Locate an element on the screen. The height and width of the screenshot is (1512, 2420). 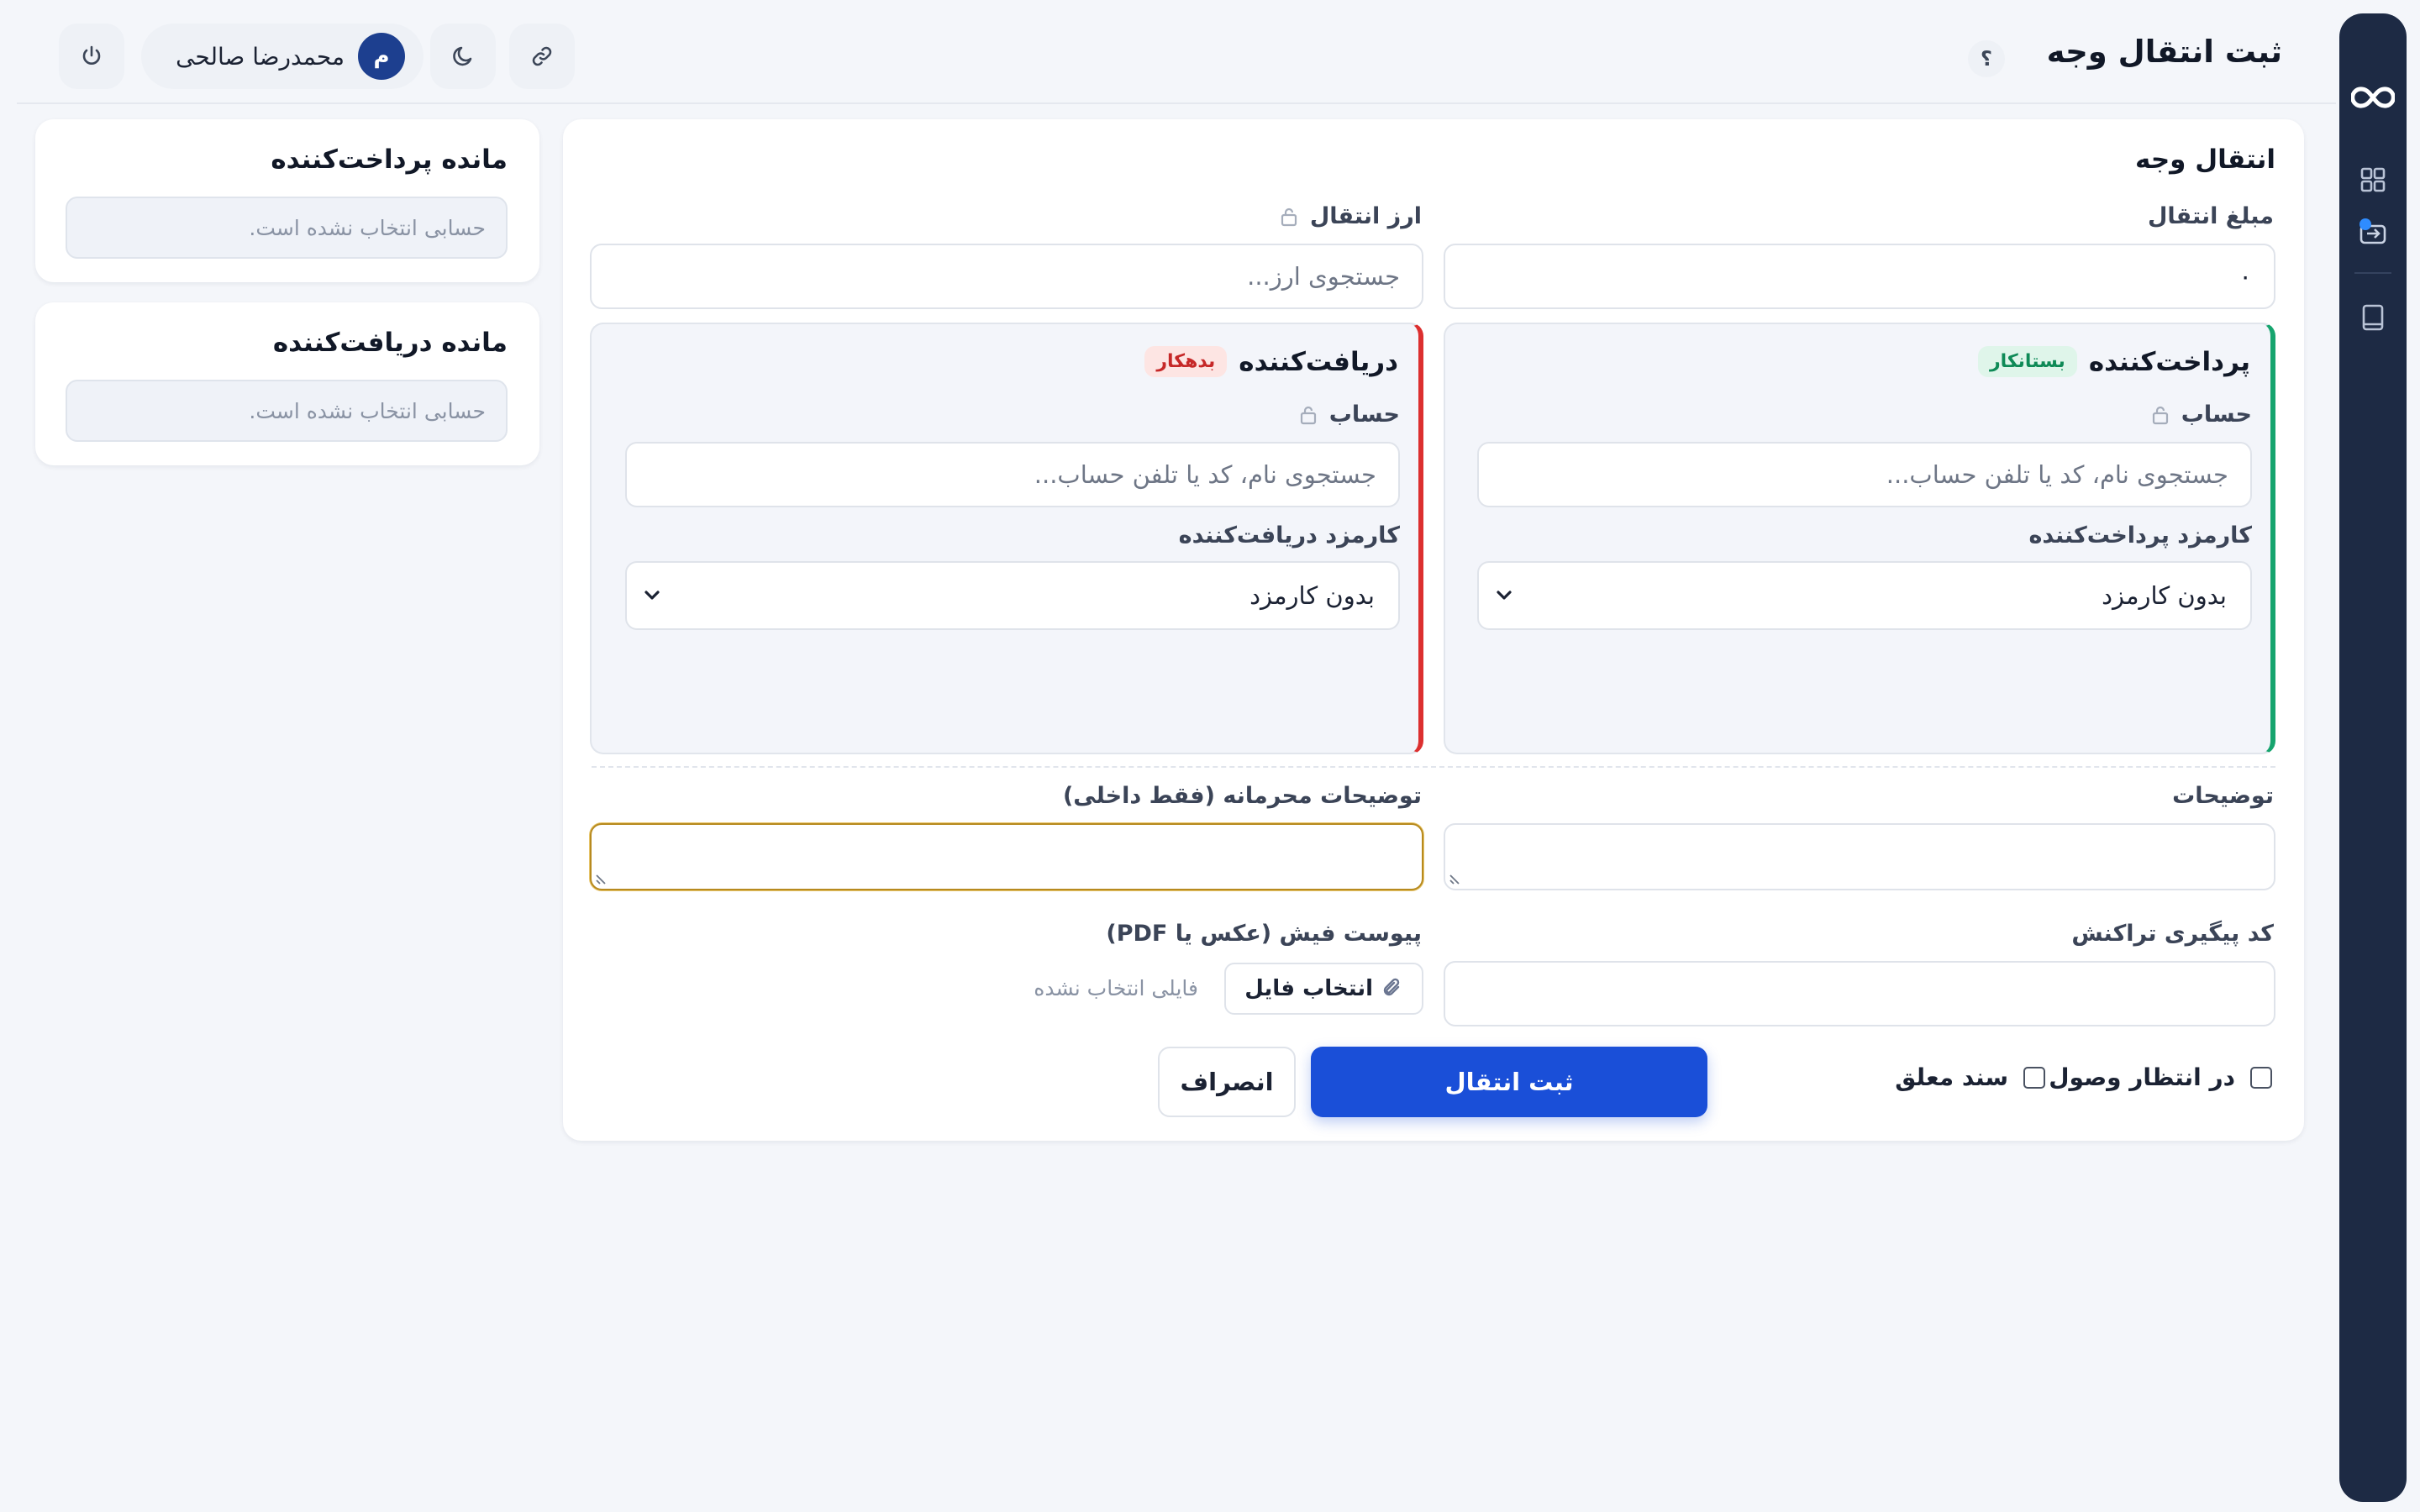
payer-balance-empty: حسابی انتخاب نشده است. is located at coordinates (287, 228).